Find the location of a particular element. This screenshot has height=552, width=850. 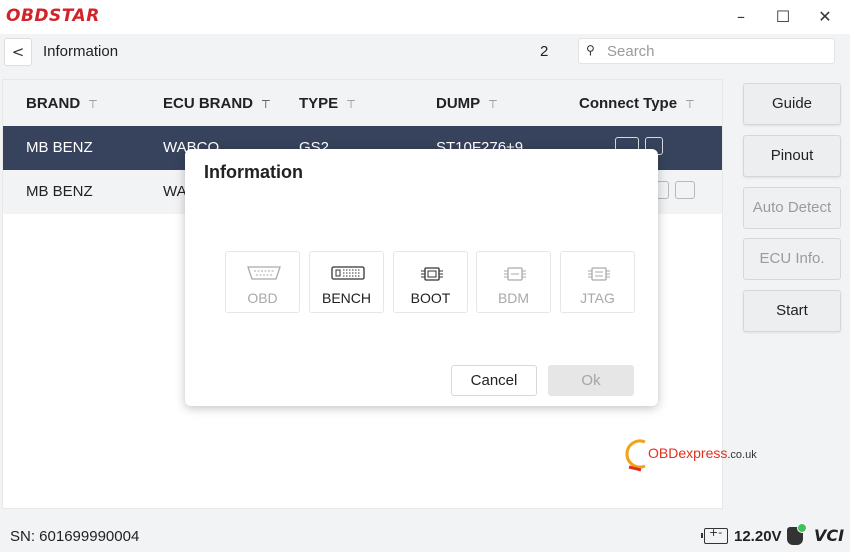

search-icon: ⚲ is located at coordinates (590, 50).